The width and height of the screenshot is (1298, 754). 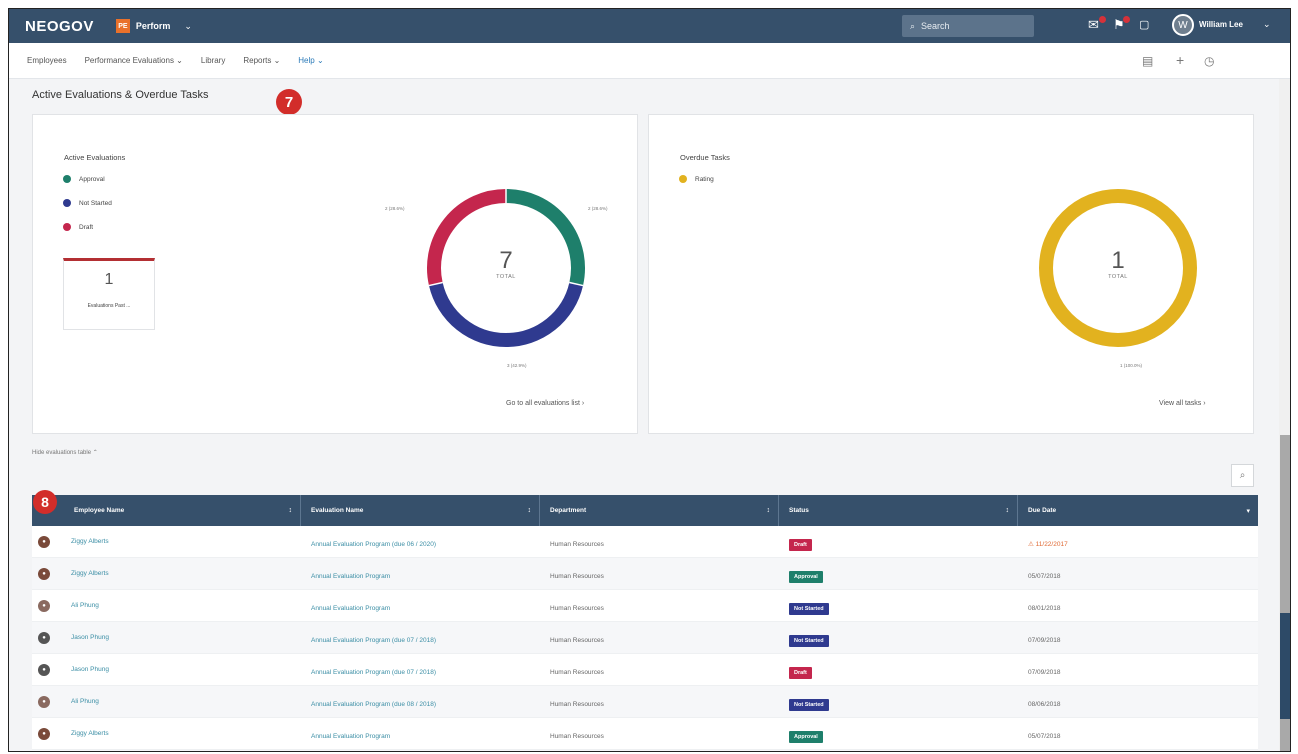 What do you see at coordinates (420, 510) in the screenshot?
I see `header-evaluation-name: Evaluation Name ↕` at bounding box center [420, 510].